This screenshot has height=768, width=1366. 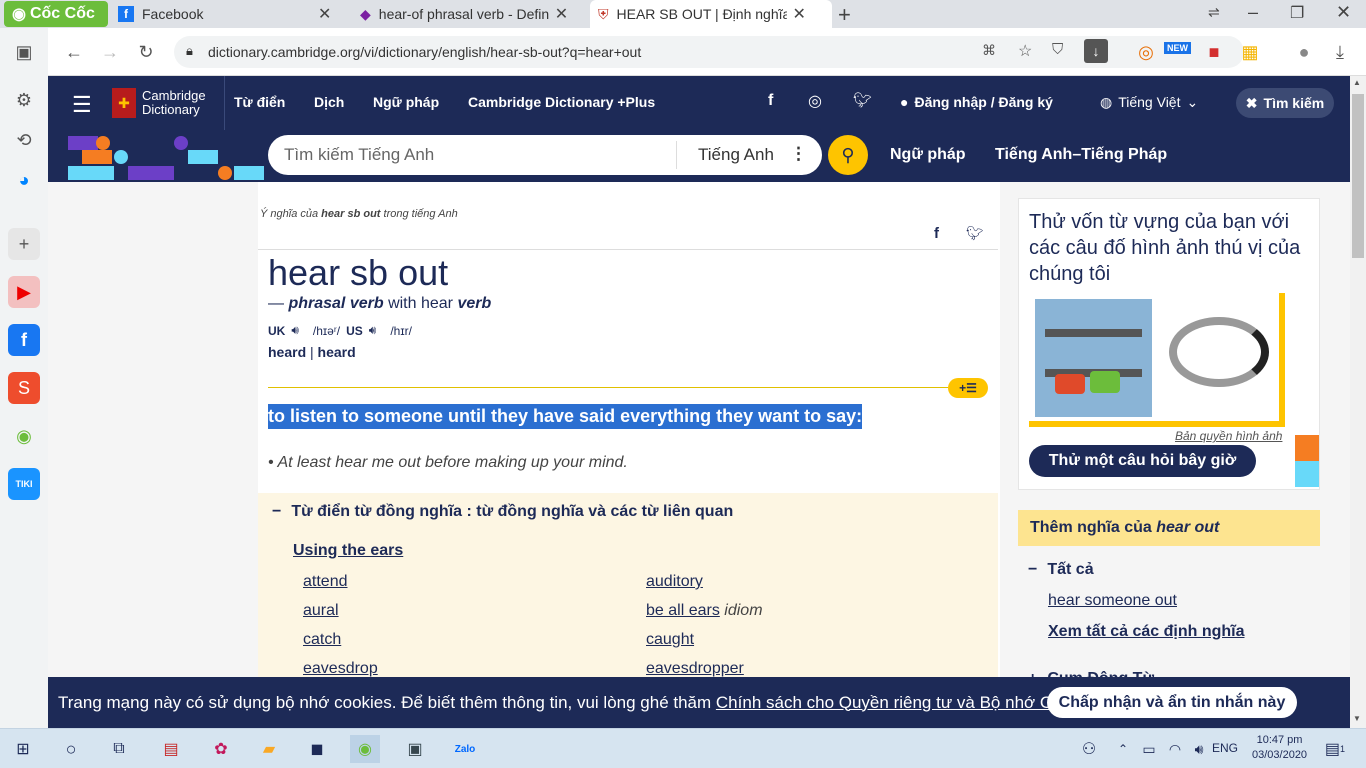 What do you see at coordinates (119, 749) in the screenshot?
I see `task-view-icon: ⧉` at bounding box center [119, 749].